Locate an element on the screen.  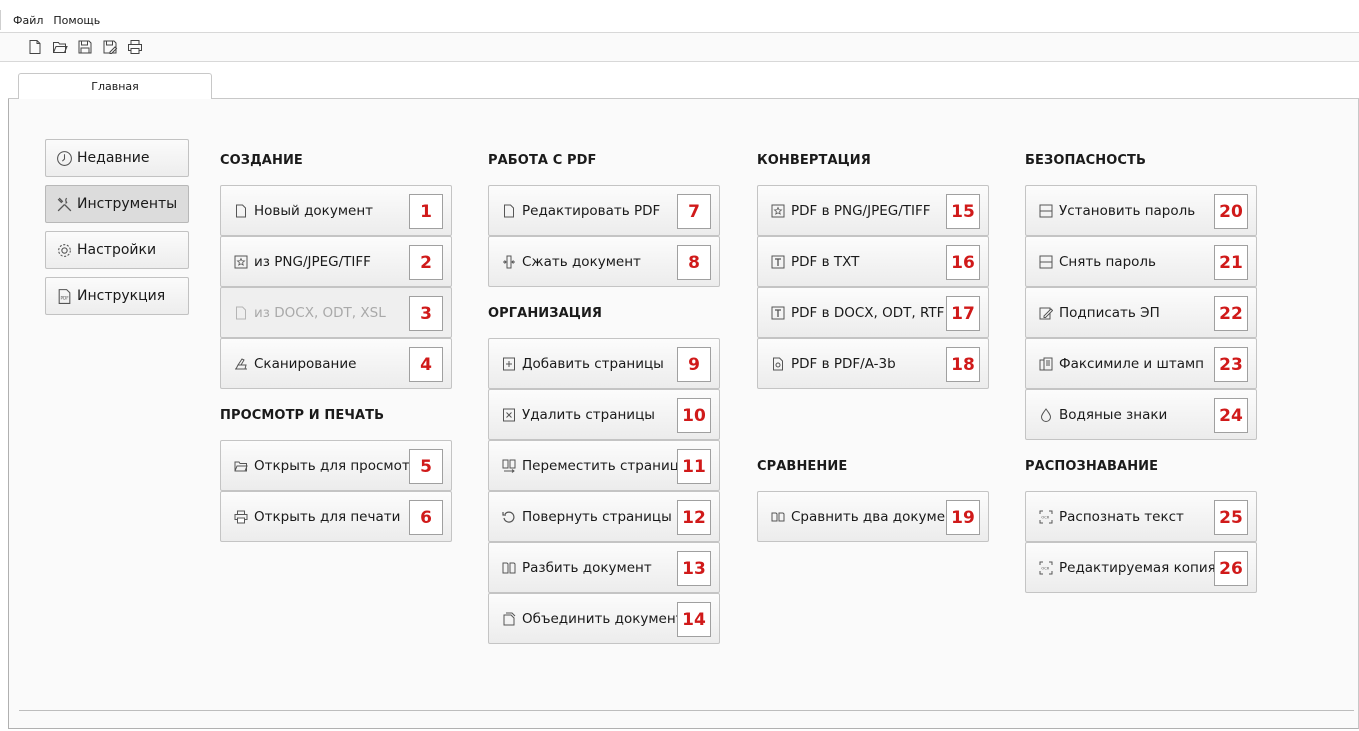
tool-label: Открыть для просмотра is located at coordinates (340, 465).